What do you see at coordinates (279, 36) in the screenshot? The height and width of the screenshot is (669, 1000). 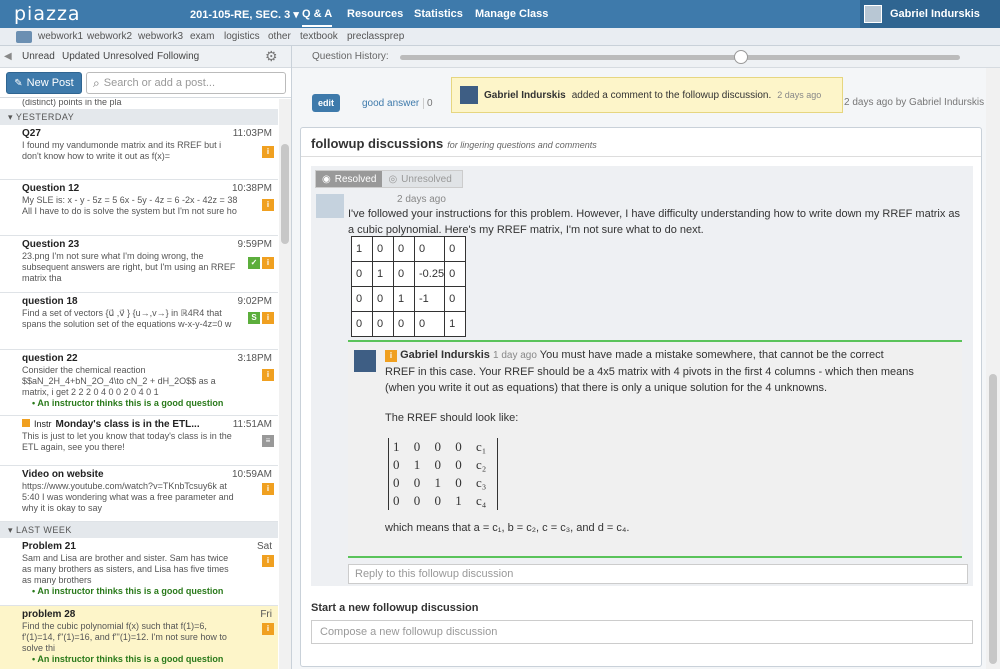 I see `folder-other: other` at bounding box center [279, 36].